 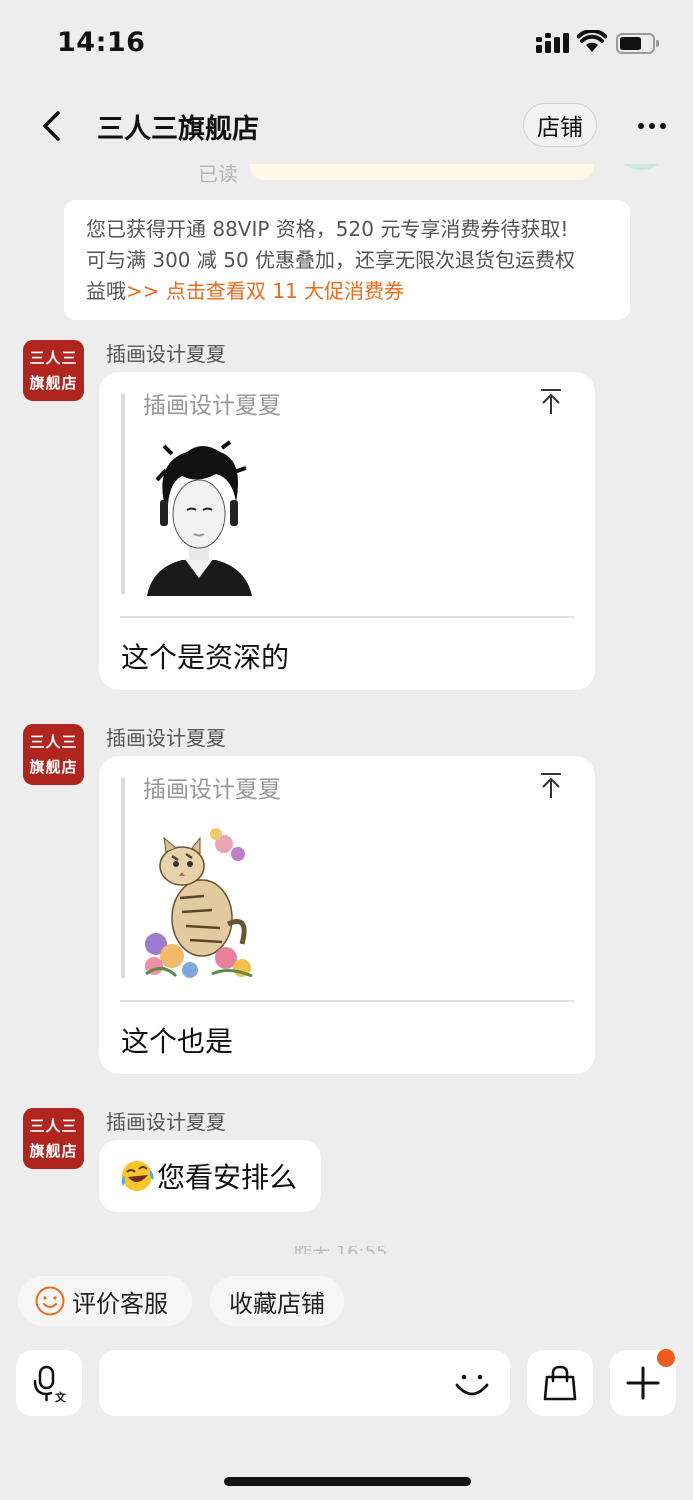 I want to click on rate-service-button: 评价客服, so click(x=105, y=1301).